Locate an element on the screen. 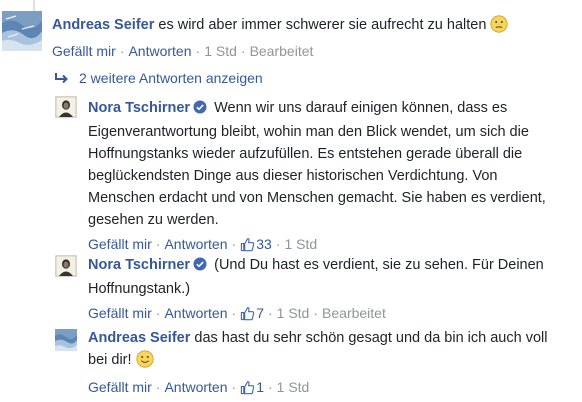 The width and height of the screenshot is (582, 402). comment-meta: Gefällt mir · Antworten · 1 Std · Bearbeitet is located at coordinates (183, 51).